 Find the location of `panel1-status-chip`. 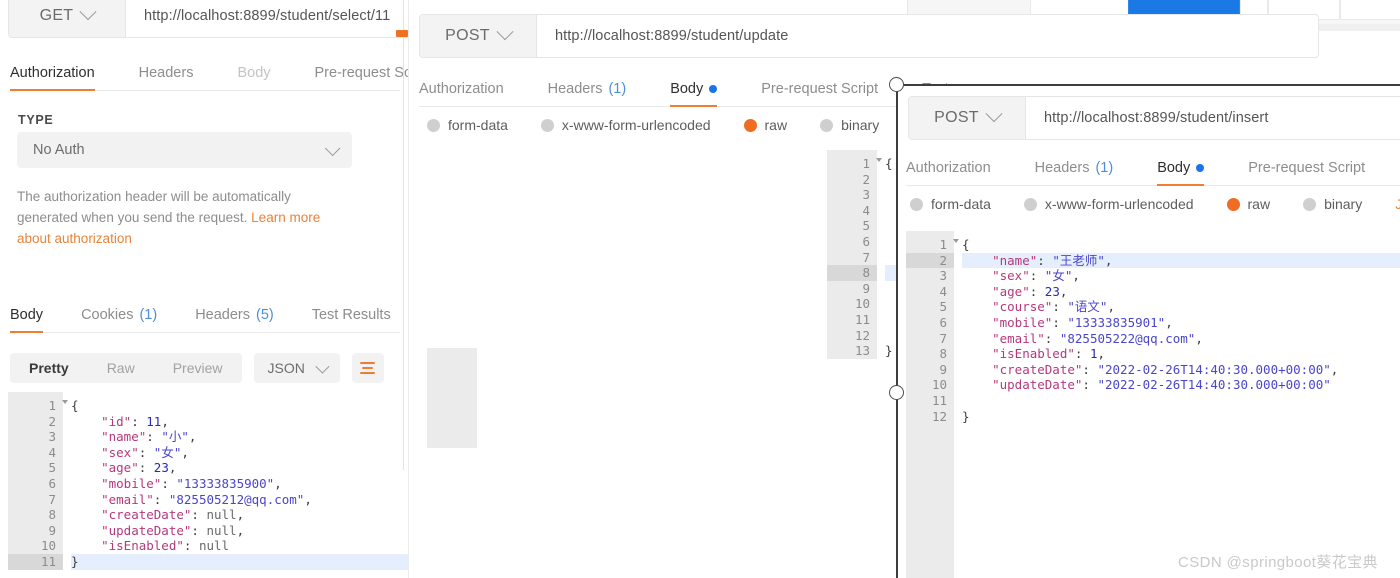

panel1-status-chip is located at coordinates (402, 33).